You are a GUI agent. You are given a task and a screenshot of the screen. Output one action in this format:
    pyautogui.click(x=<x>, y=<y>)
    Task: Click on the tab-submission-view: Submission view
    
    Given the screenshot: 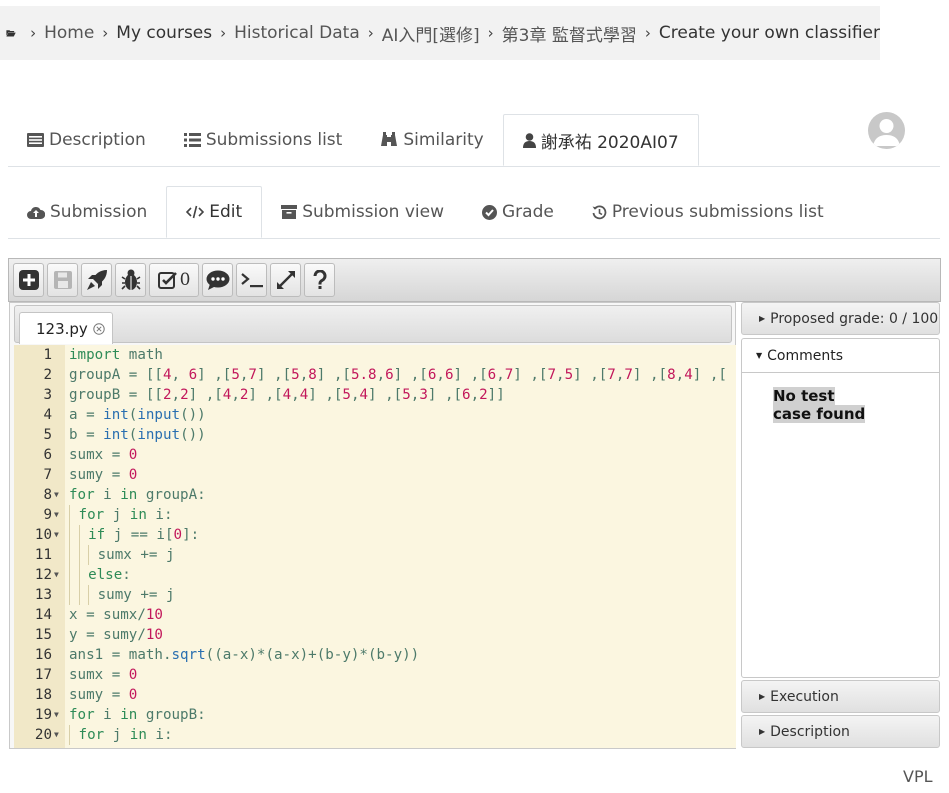 What is the action you would take?
    pyautogui.click(x=362, y=212)
    